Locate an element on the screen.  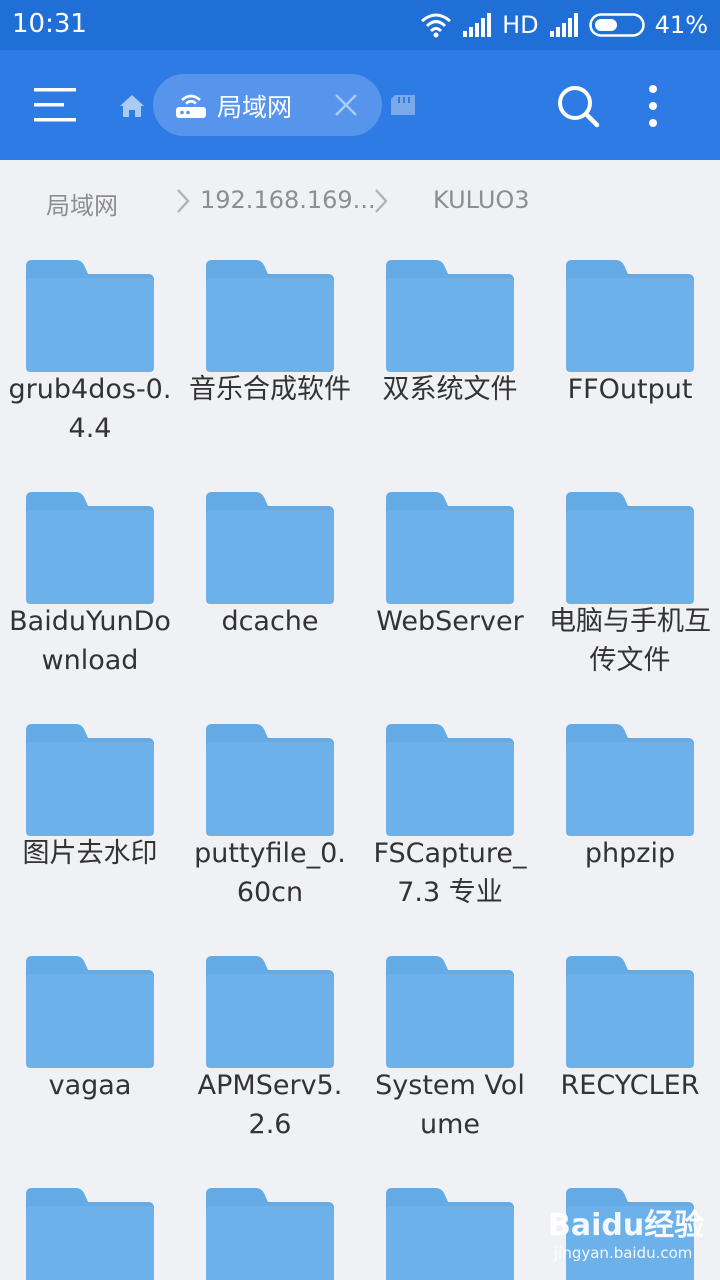
folder-item: 双系统文件 is located at coordinates (450, 358).